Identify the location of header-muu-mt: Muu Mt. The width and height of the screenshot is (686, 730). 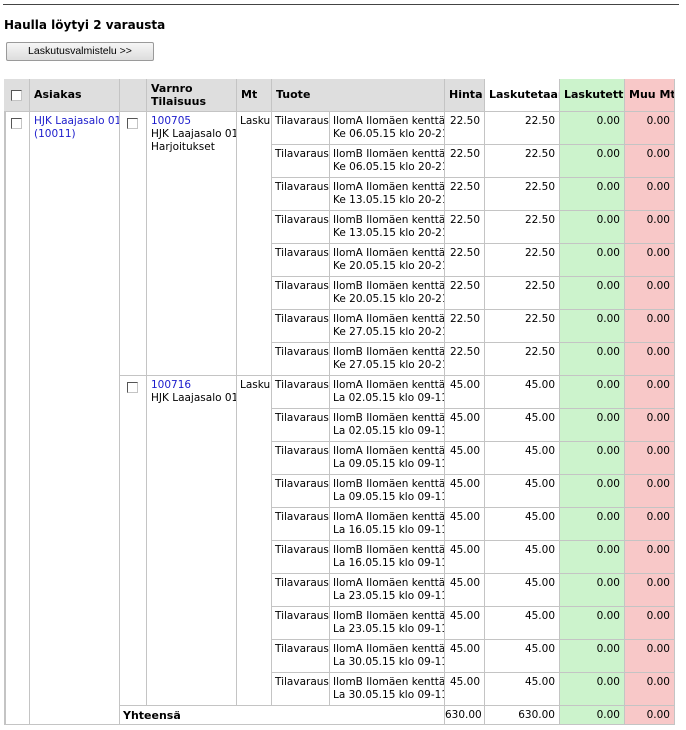
(650, 95).